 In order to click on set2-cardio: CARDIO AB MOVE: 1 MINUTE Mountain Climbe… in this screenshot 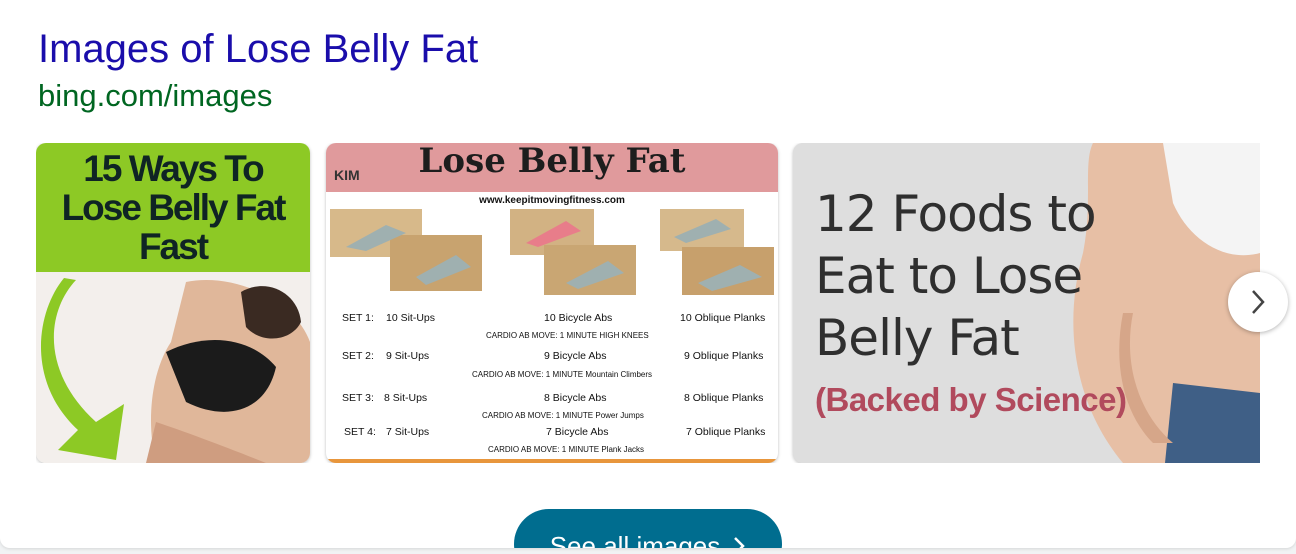, I will do `click(562, 374)`.